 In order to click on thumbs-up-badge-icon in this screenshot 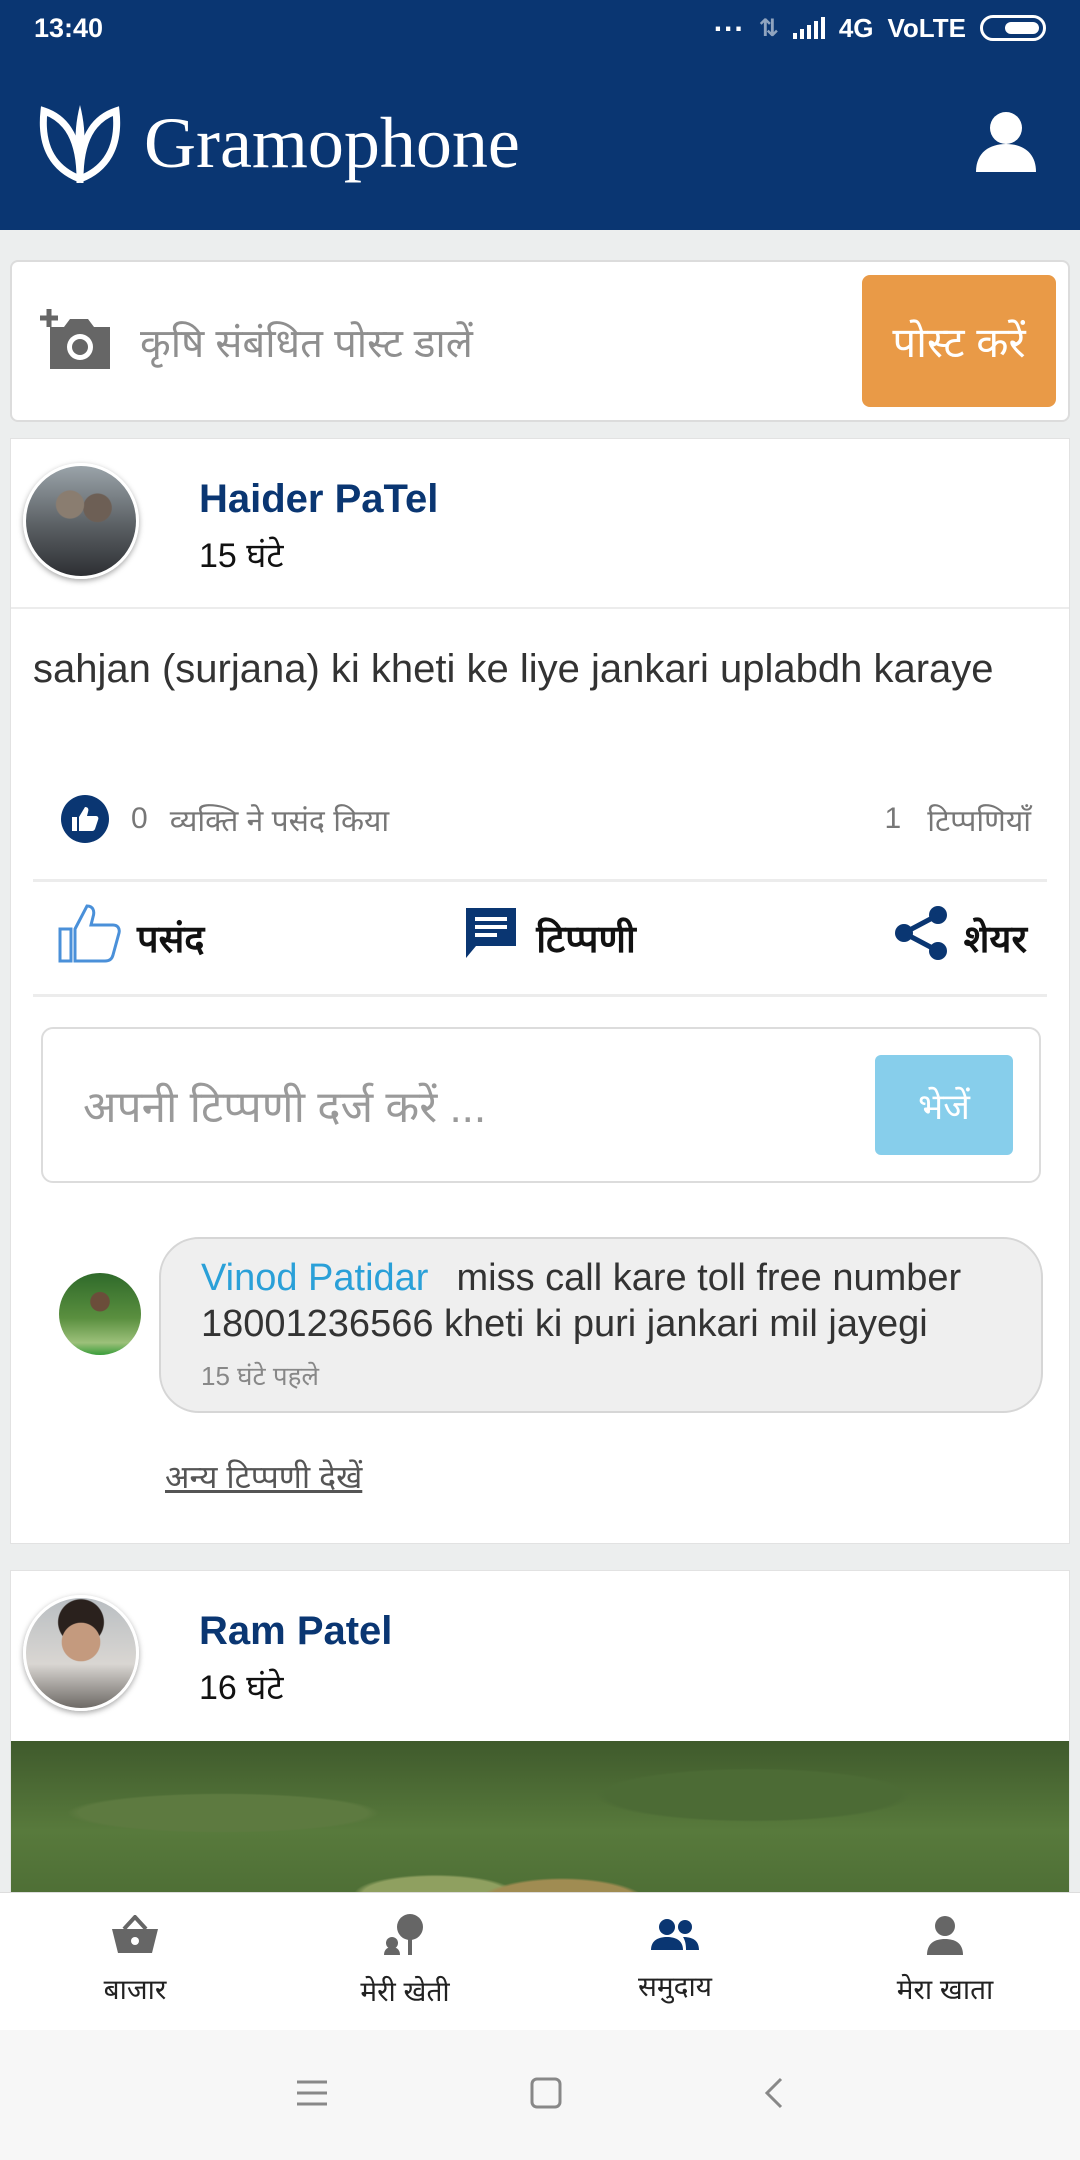, I will do `click(85, 819)`.